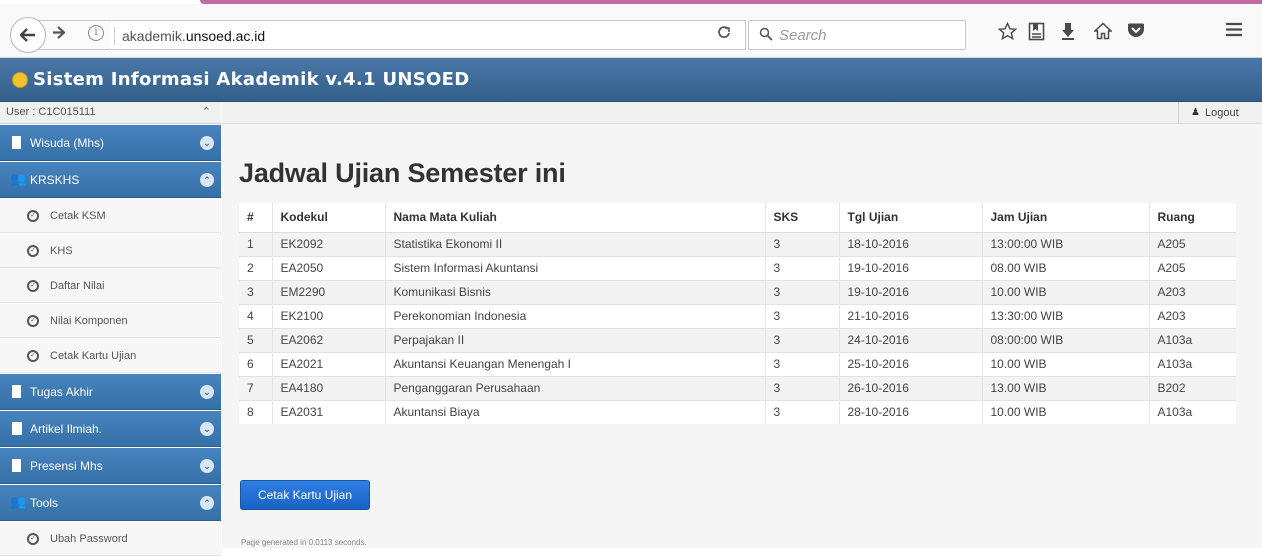  Describe the element at coordinates (93, 356) in the screenshot. I see `sidebar-subitem-label: Cetak Kartu Ujian` at that location.